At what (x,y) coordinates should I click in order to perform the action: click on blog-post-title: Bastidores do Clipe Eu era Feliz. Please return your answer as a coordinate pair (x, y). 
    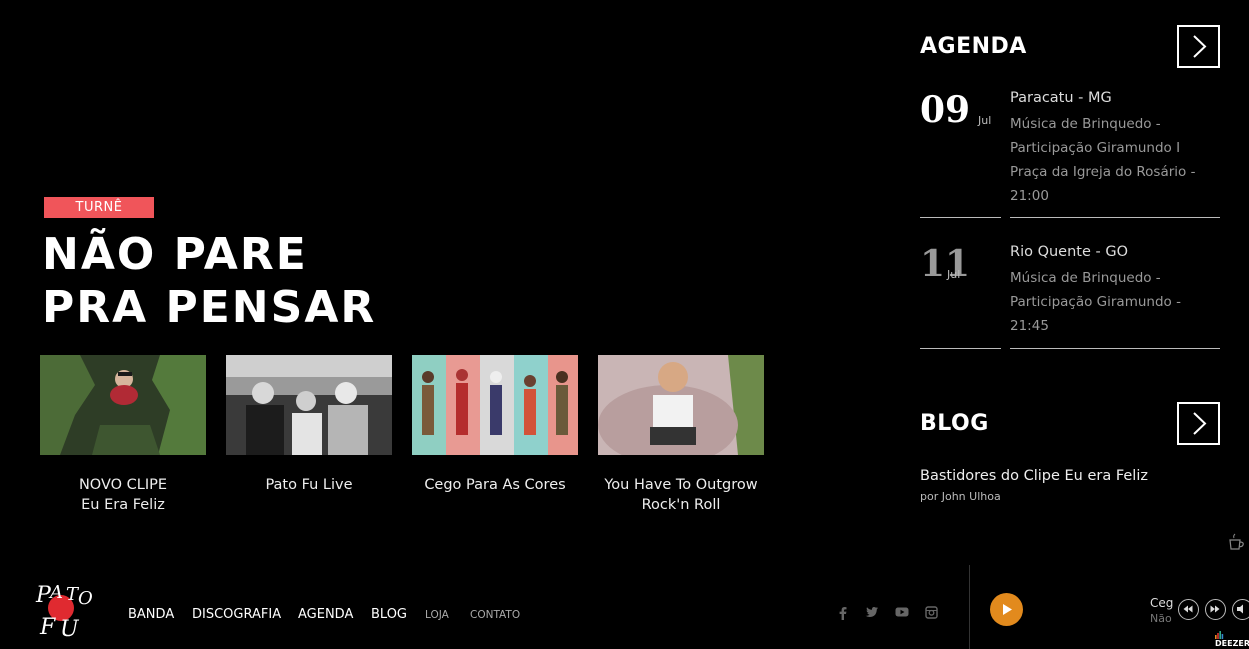
    Looking at the image, I should click on (1034, 476).